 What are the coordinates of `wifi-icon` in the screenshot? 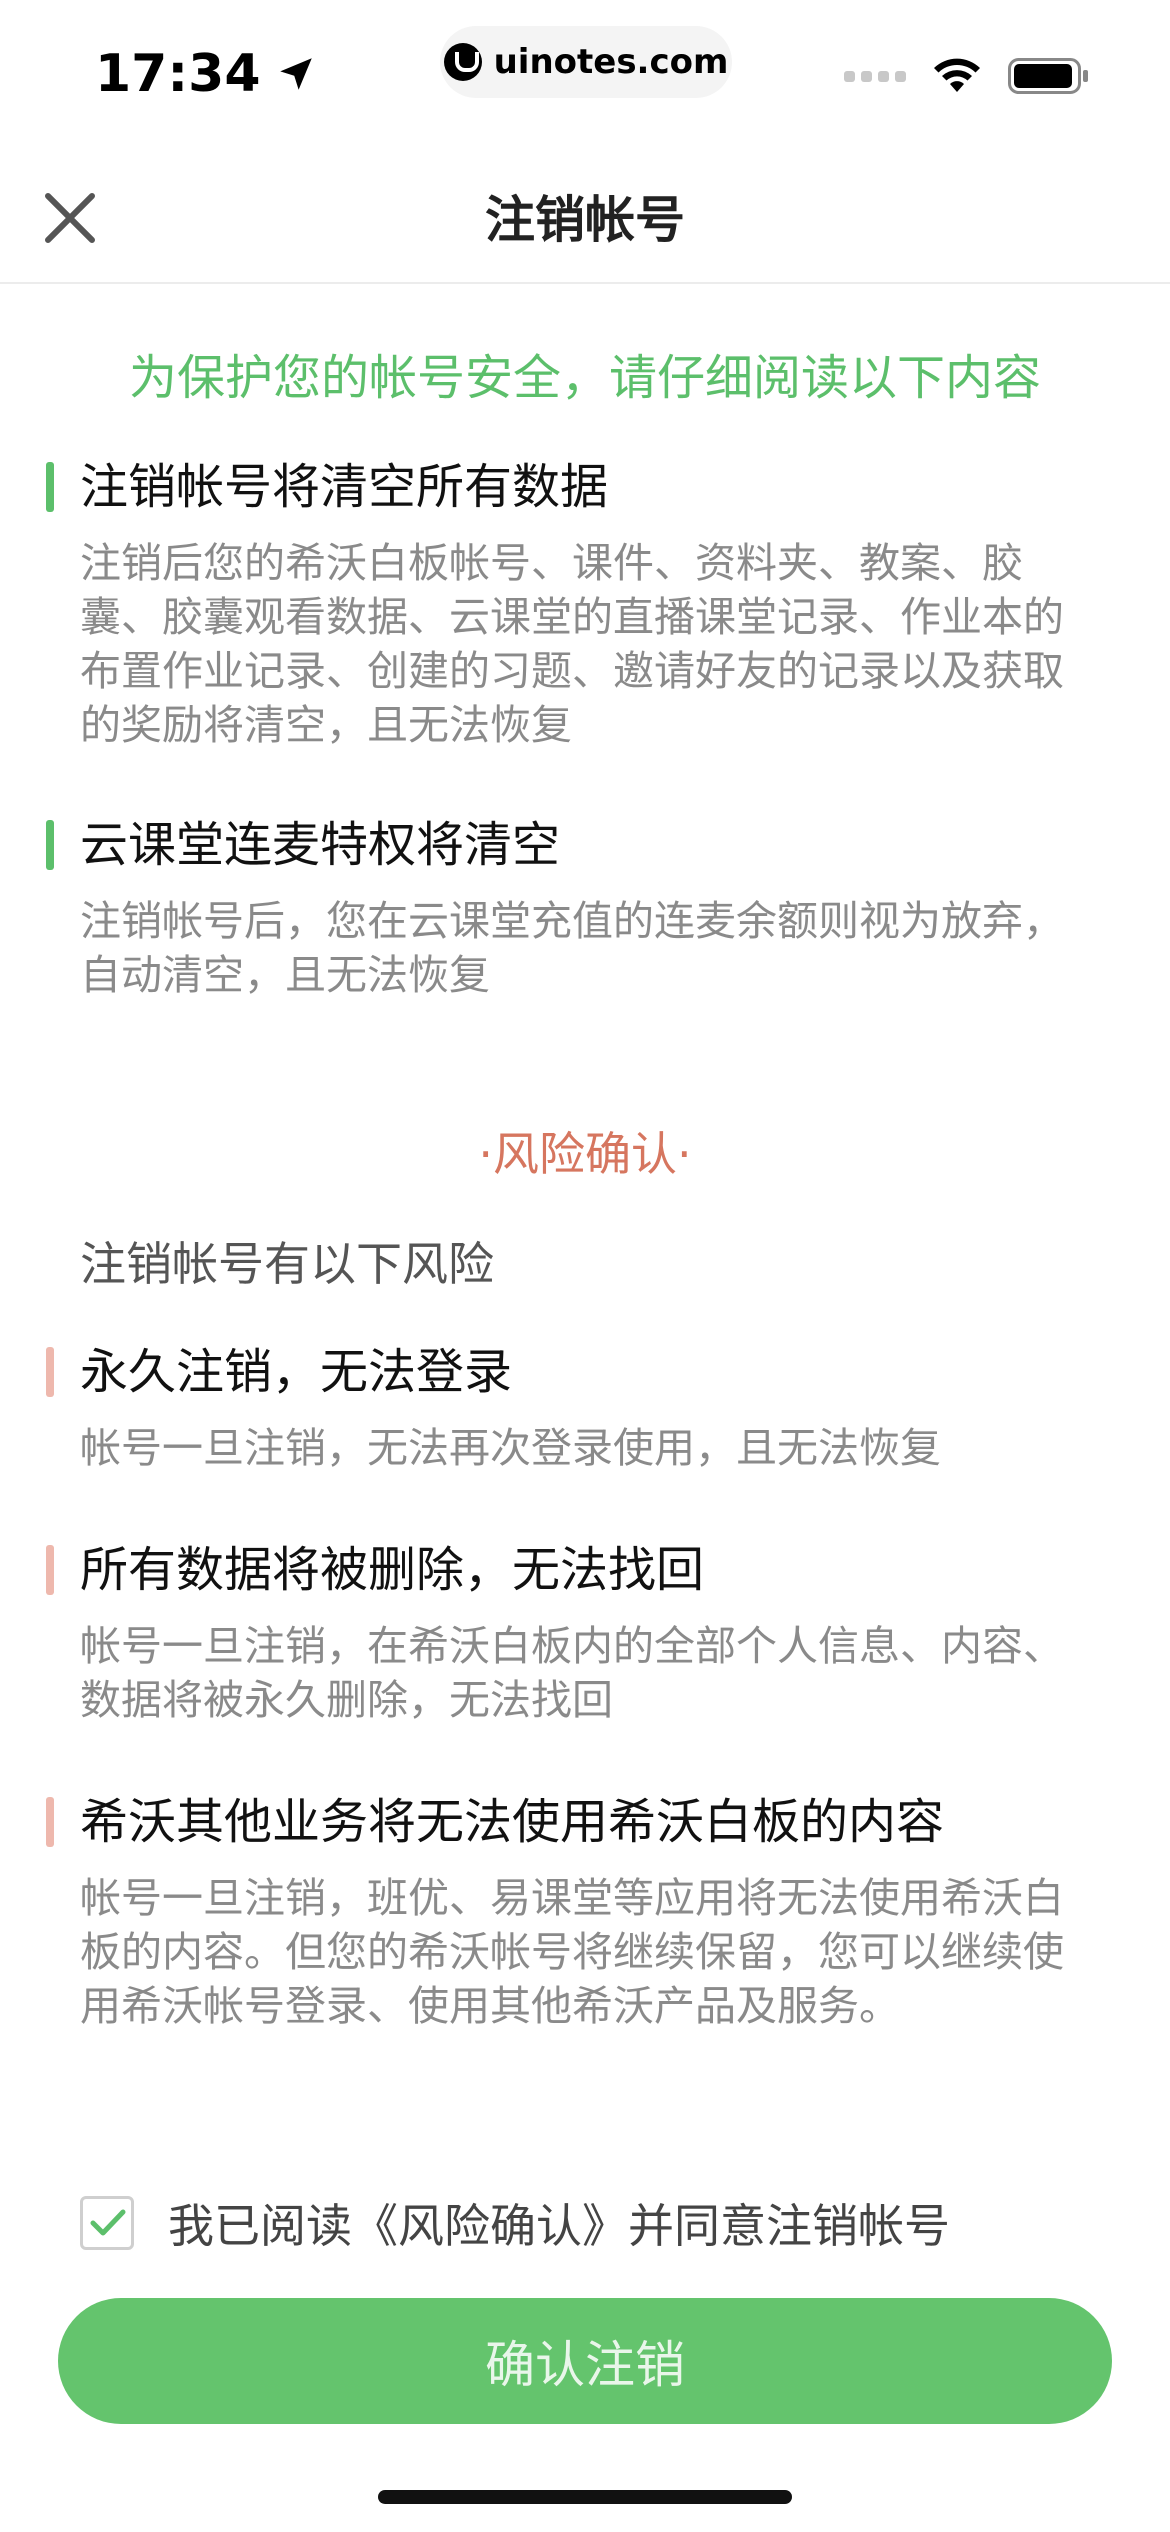 It's located at (957, 75).